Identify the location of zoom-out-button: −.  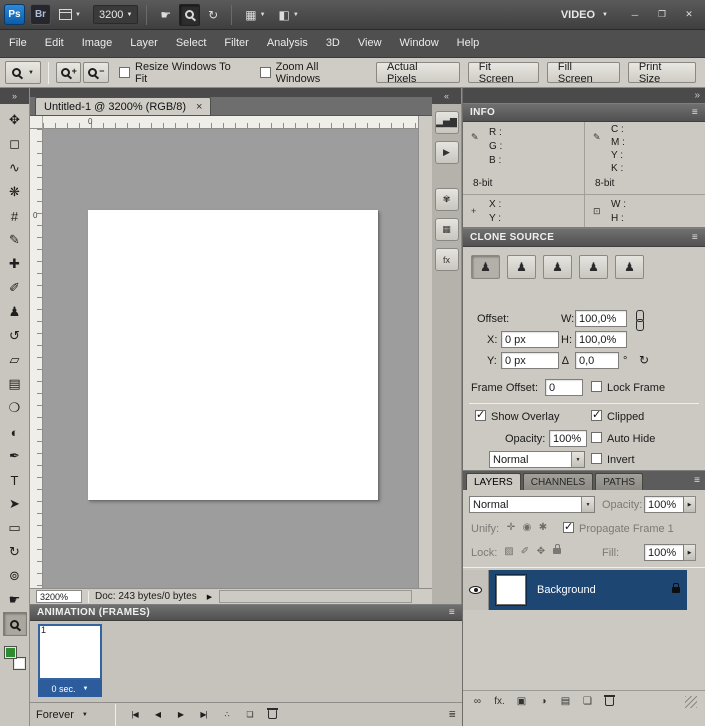
(96, 72).